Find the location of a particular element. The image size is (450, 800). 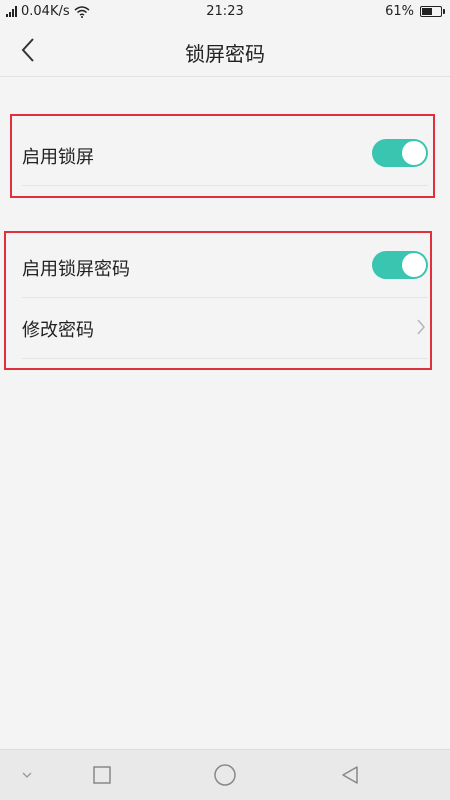

status-time: 21:23 is located at coordinates (225, 11).